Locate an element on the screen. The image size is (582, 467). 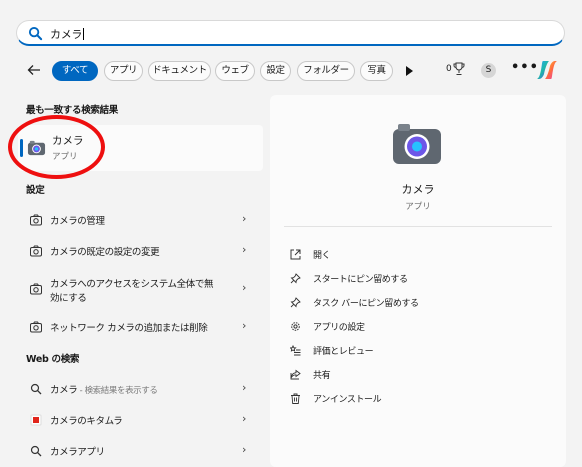
web-item-camera-app: カメラアプリ › is located at coordinates (140, 451).